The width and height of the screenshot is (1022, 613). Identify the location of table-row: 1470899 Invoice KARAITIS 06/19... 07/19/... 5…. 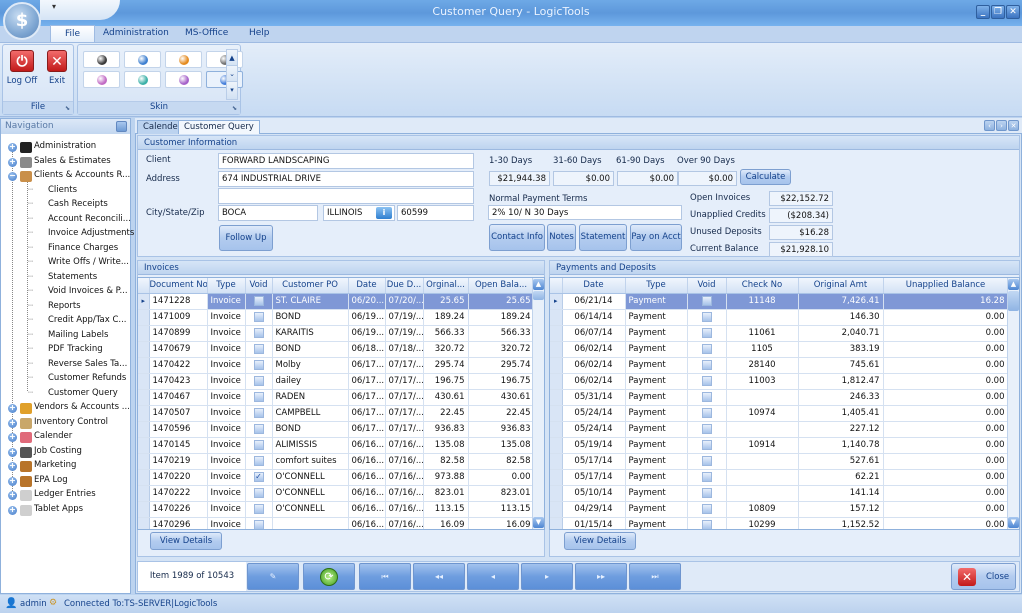
(336, 333).